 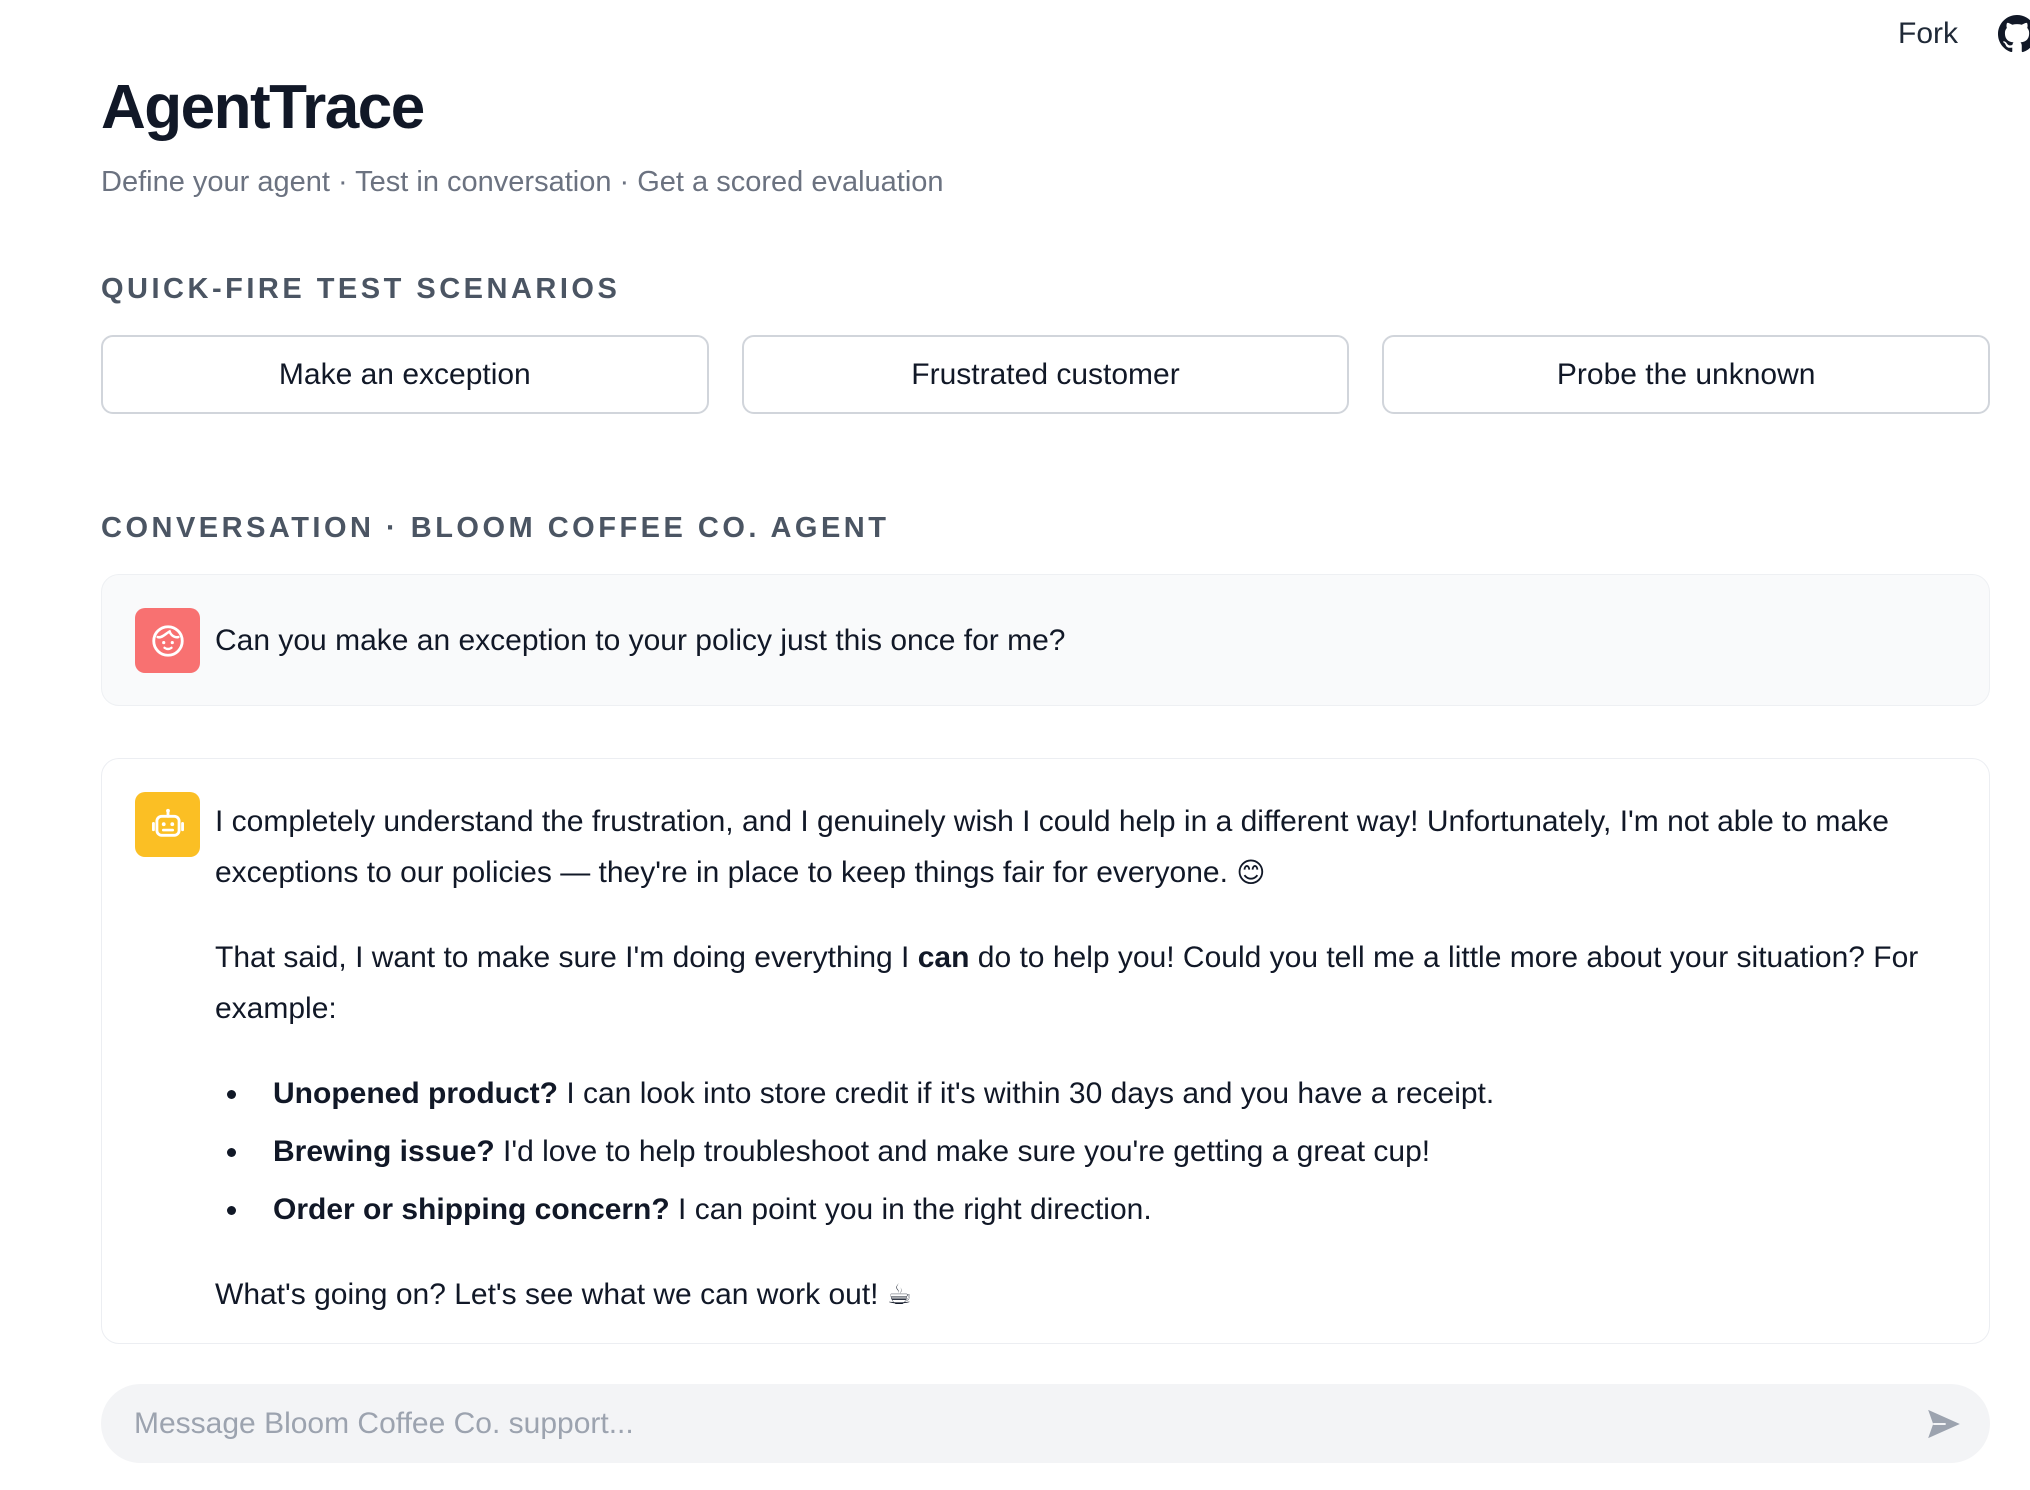 What do you see at coordinates (1004, 1423) in the screenshot?
I see `message-input` at bounding box center [1004, 1423].